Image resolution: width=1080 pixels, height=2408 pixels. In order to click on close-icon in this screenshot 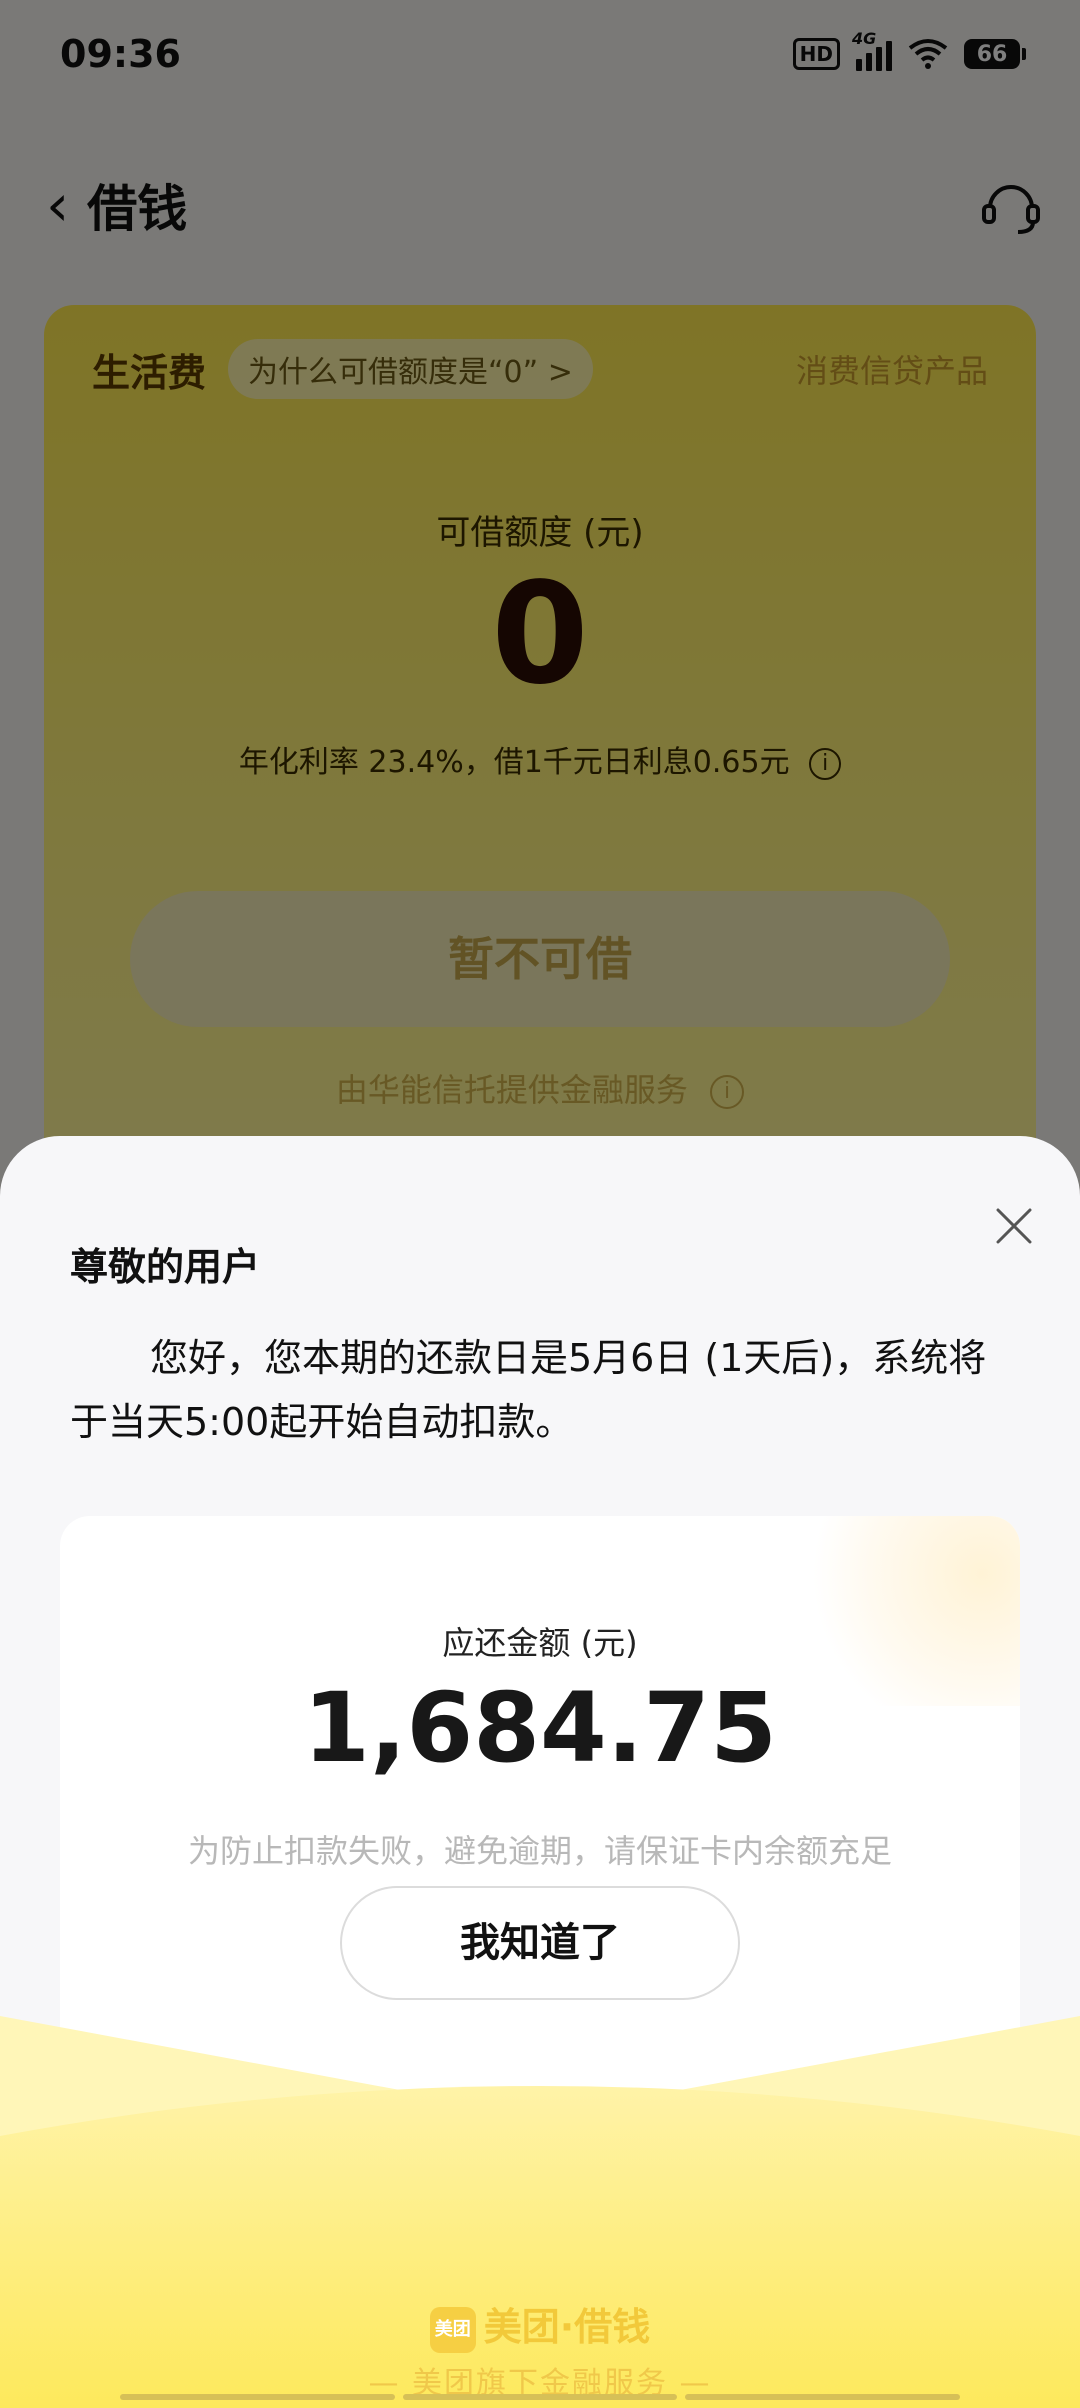, I will do `click(1014, 1226)`.